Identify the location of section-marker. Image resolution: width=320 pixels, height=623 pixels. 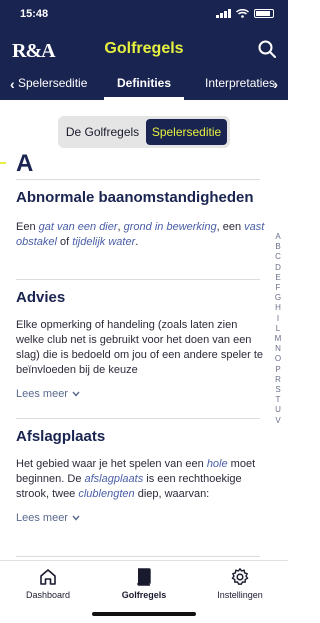
(3, 163).